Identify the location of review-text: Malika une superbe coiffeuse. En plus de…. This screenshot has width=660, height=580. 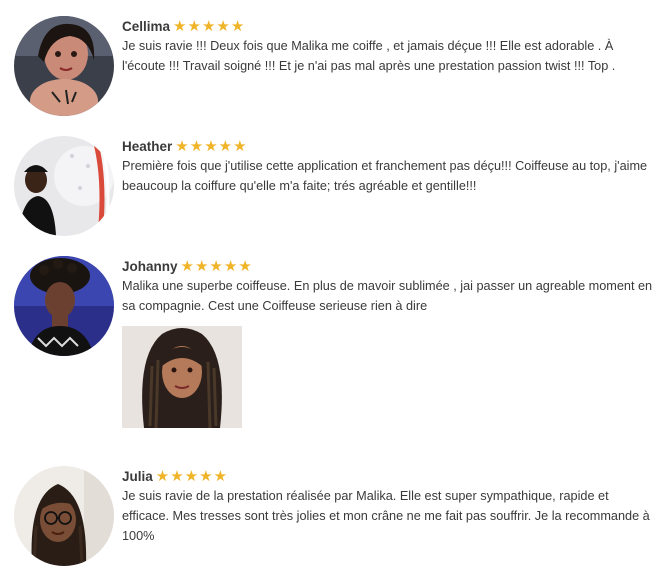
(387, 296).